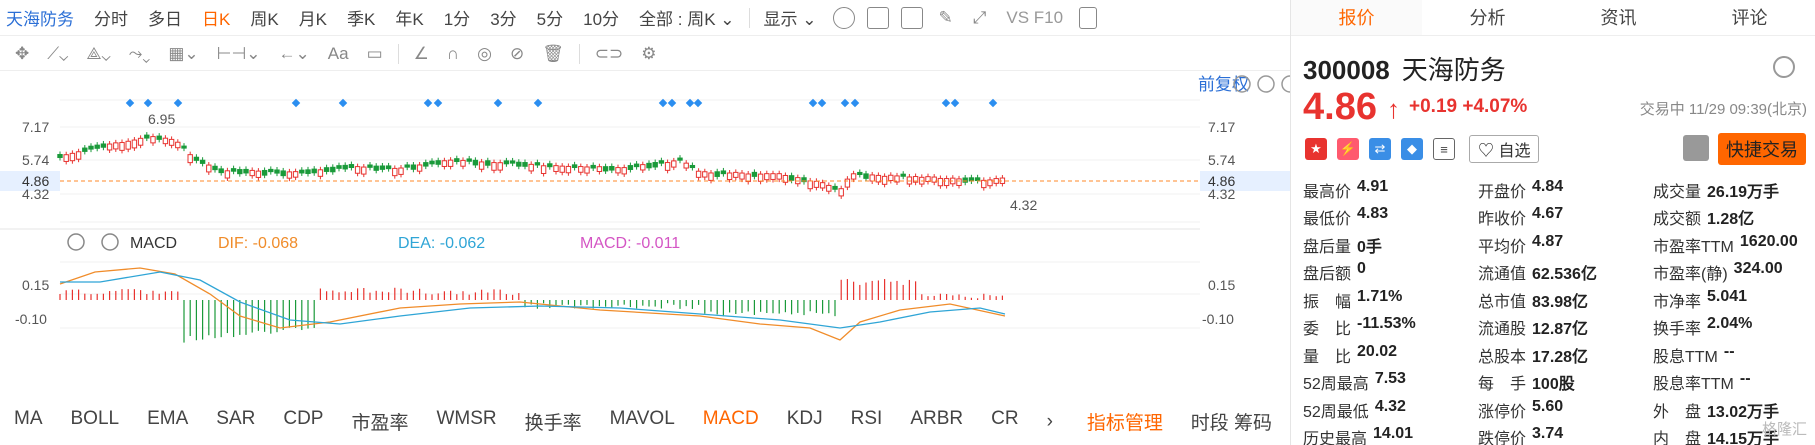 The height and width of the screenshot is (445, 1815). Describe the element at coordinates (457, 17) in the screenshot. I see `period-tab: 1分` at that location.